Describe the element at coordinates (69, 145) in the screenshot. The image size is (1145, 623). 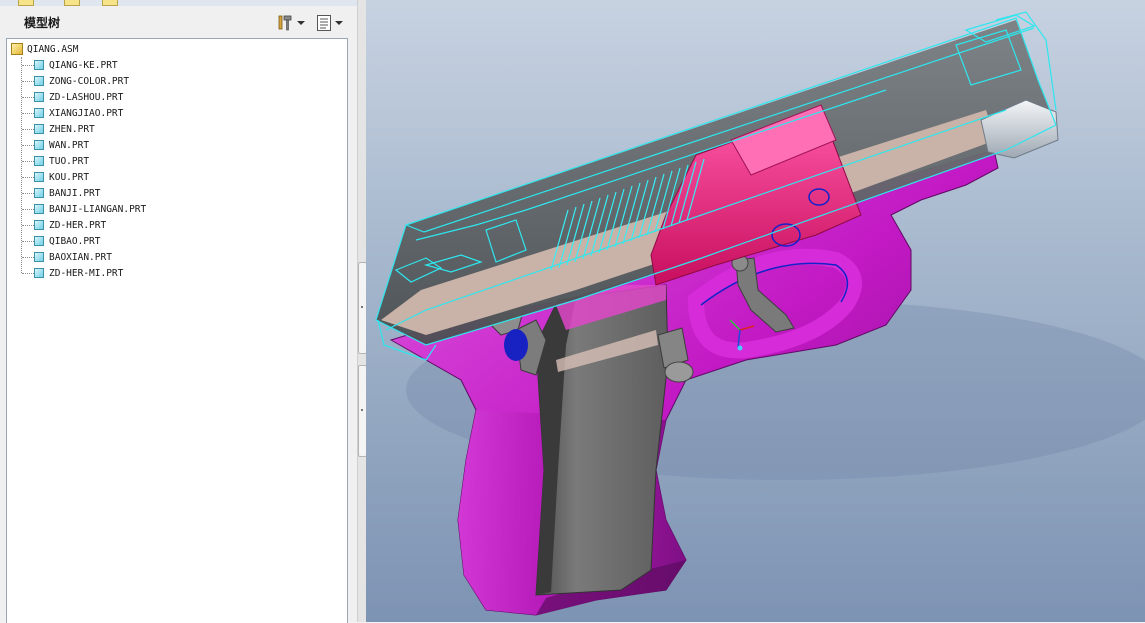
I see `tree-item-label: WAN.PRT` at that location.